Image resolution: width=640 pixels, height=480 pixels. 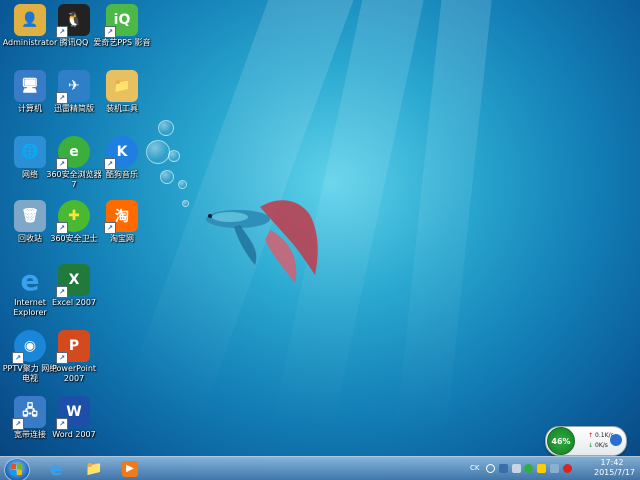 I want to click on taskbar-pin-explorer: 📁, so click(x=94, y=469).